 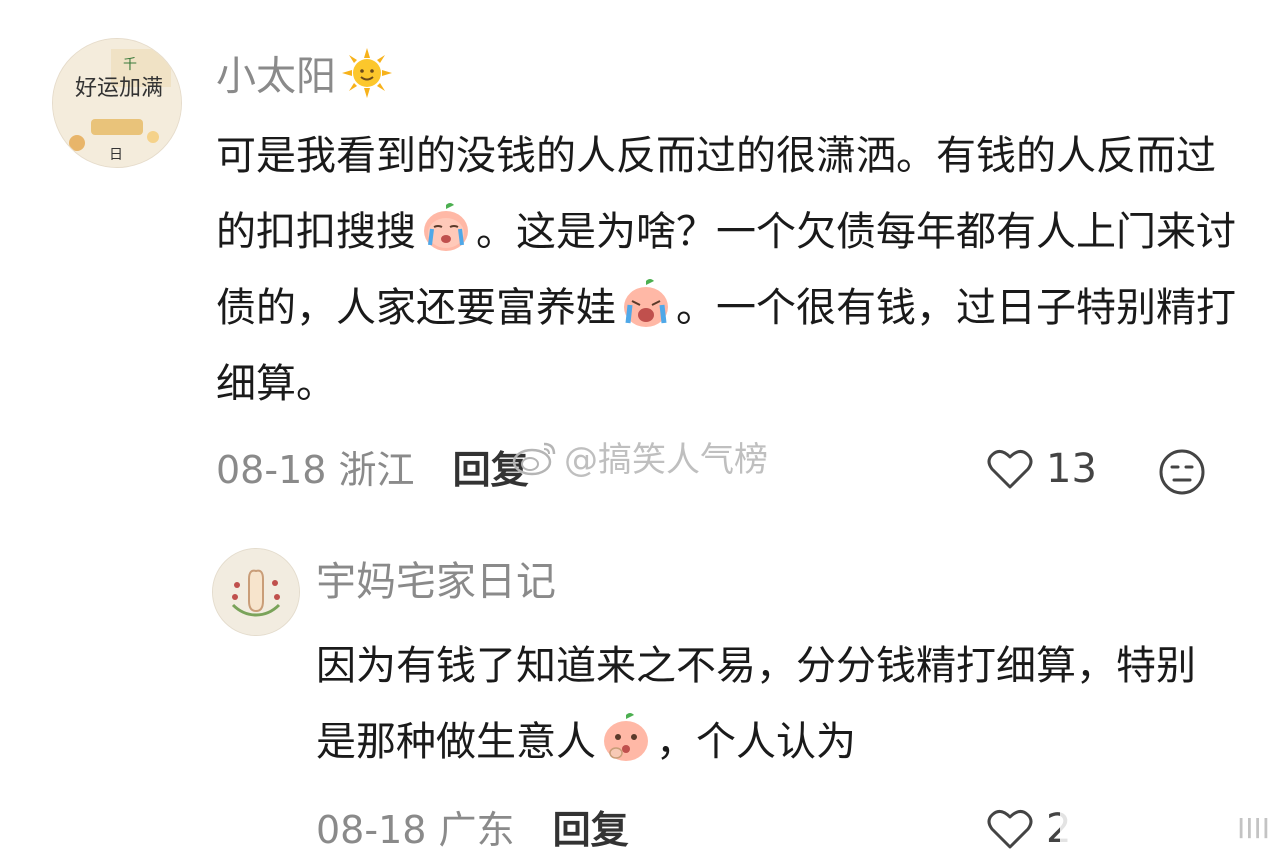 I want to click on avatar-text: 好运加满, so click(x=119, y=88).